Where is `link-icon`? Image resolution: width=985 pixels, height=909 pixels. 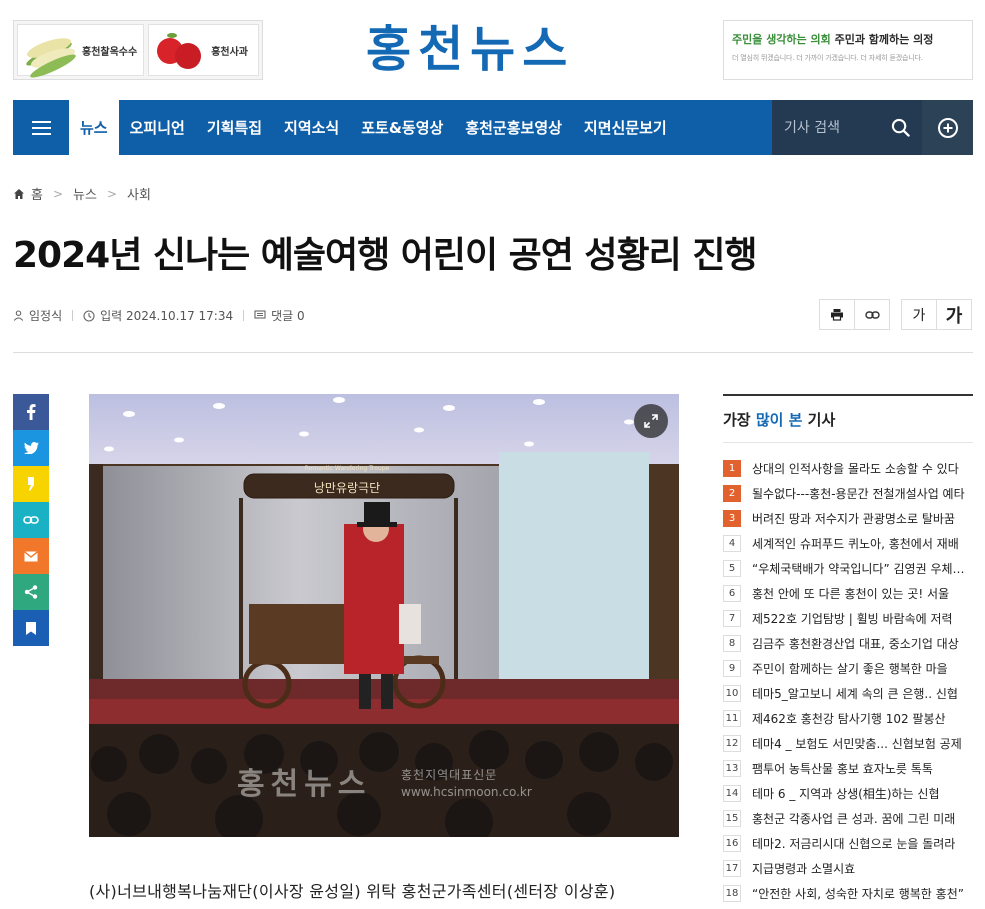 link-icon is located at coordinates (31, 520).